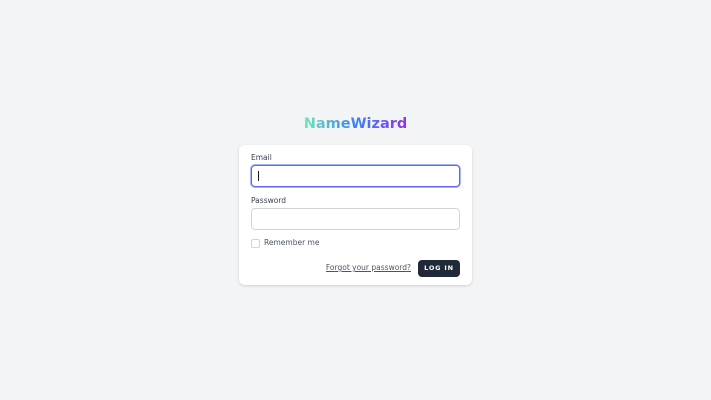 The image size is (711, 400). I want to click on email-input, so click(355, 176).